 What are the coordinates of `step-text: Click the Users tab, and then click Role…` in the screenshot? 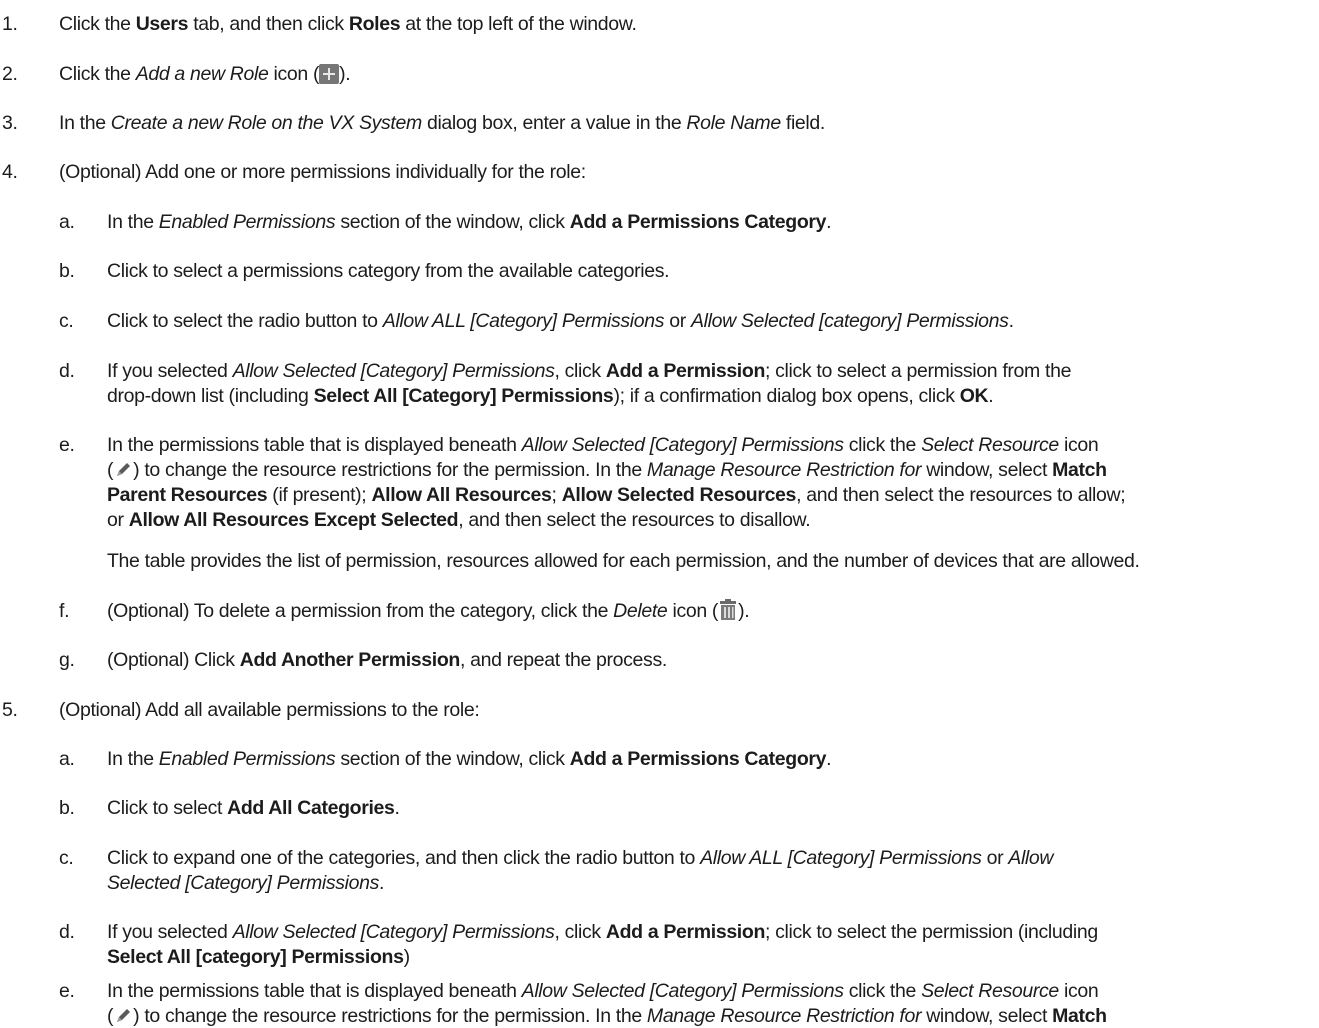 It's located at (348, 24).